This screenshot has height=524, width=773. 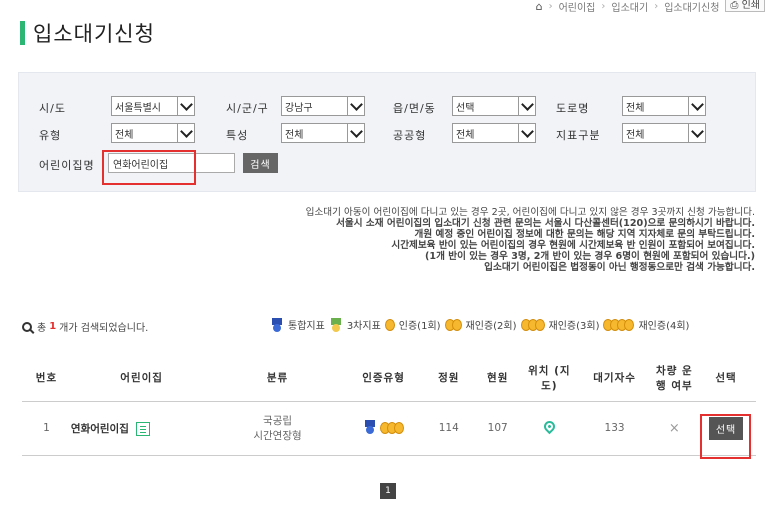 I want to click on table-row: 1 연화어린이집 국공립 시간연장형 114 107 133 × 선택, so click(x=389, y=428).